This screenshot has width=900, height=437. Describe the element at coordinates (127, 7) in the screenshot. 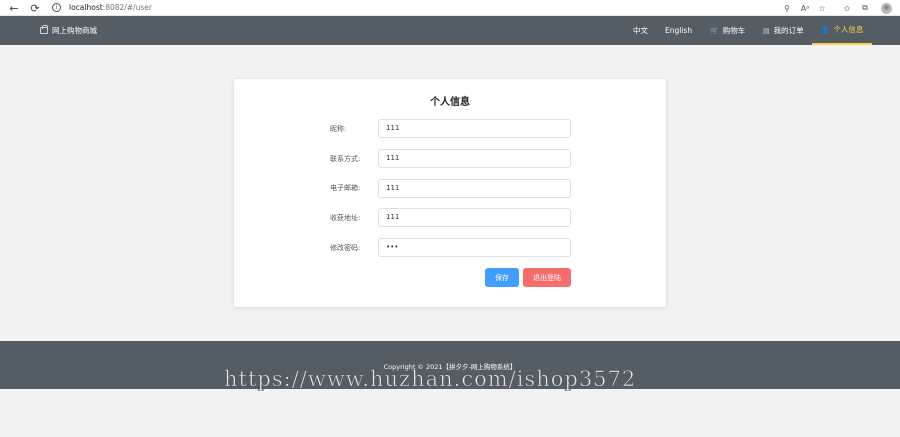

I see `url-path: :8082/#/user` at that location.